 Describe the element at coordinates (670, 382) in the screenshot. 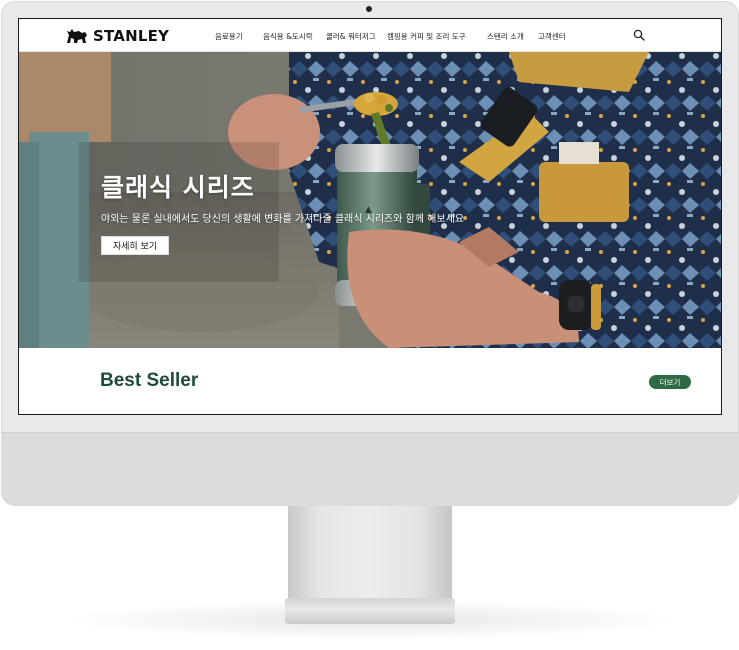

I see `more-button: 더보기` at that location.